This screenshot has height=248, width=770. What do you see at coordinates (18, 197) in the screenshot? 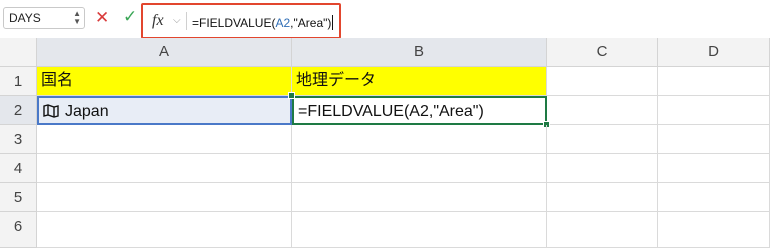
I see `row-header-5: 5` at bounding box center [18, 197].